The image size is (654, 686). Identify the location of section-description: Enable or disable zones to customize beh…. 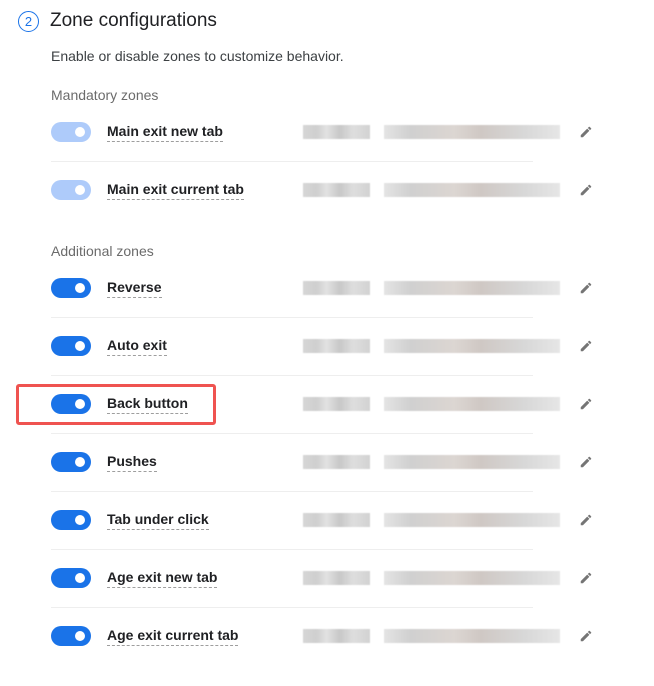
(197, 56).